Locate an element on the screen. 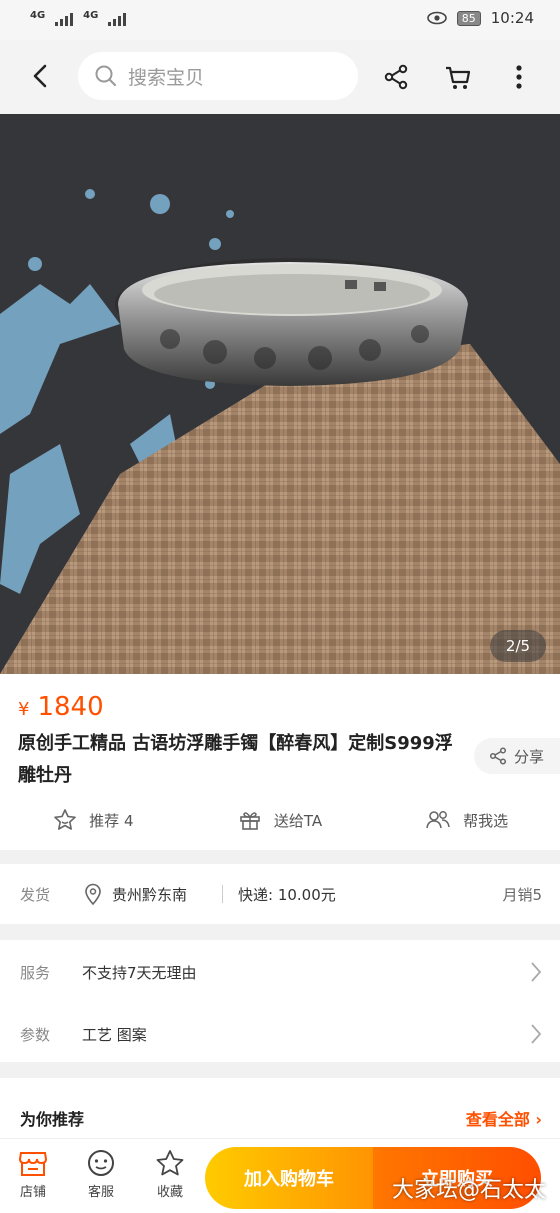 The image size is (560, 1213). cart-icon is located at coordinates (458, 77).